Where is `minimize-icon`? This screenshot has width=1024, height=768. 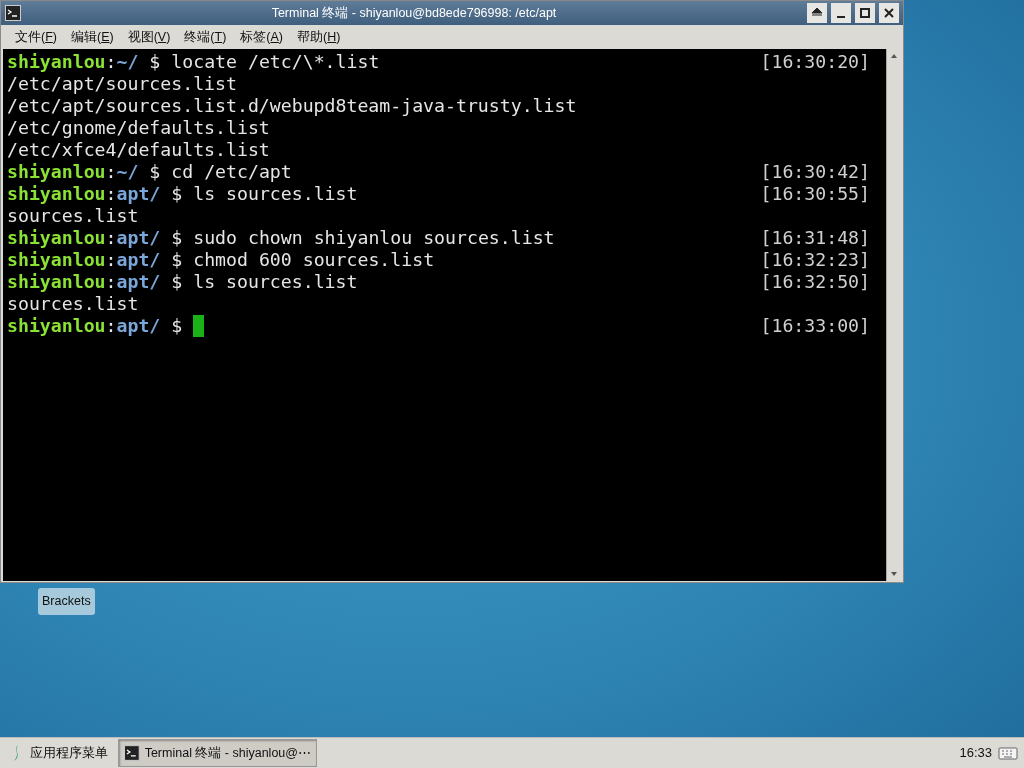
minimize-icon is located at coordinates (841, 17).